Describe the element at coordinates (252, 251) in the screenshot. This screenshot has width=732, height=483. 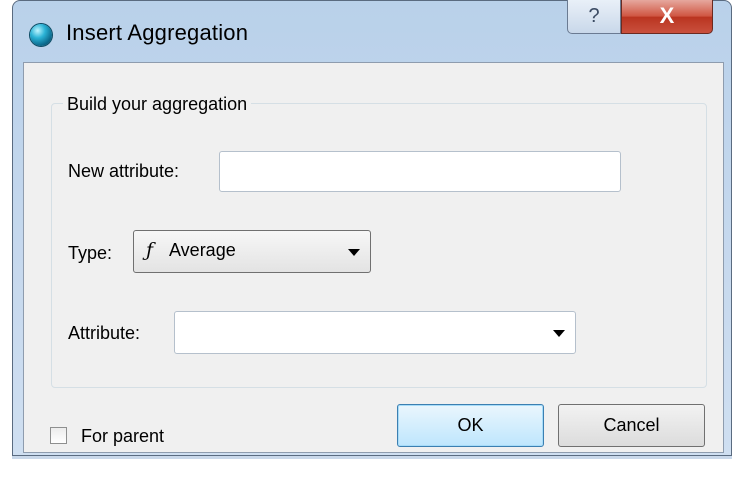
I see `type-dropdown: ƒ Average` at that location.